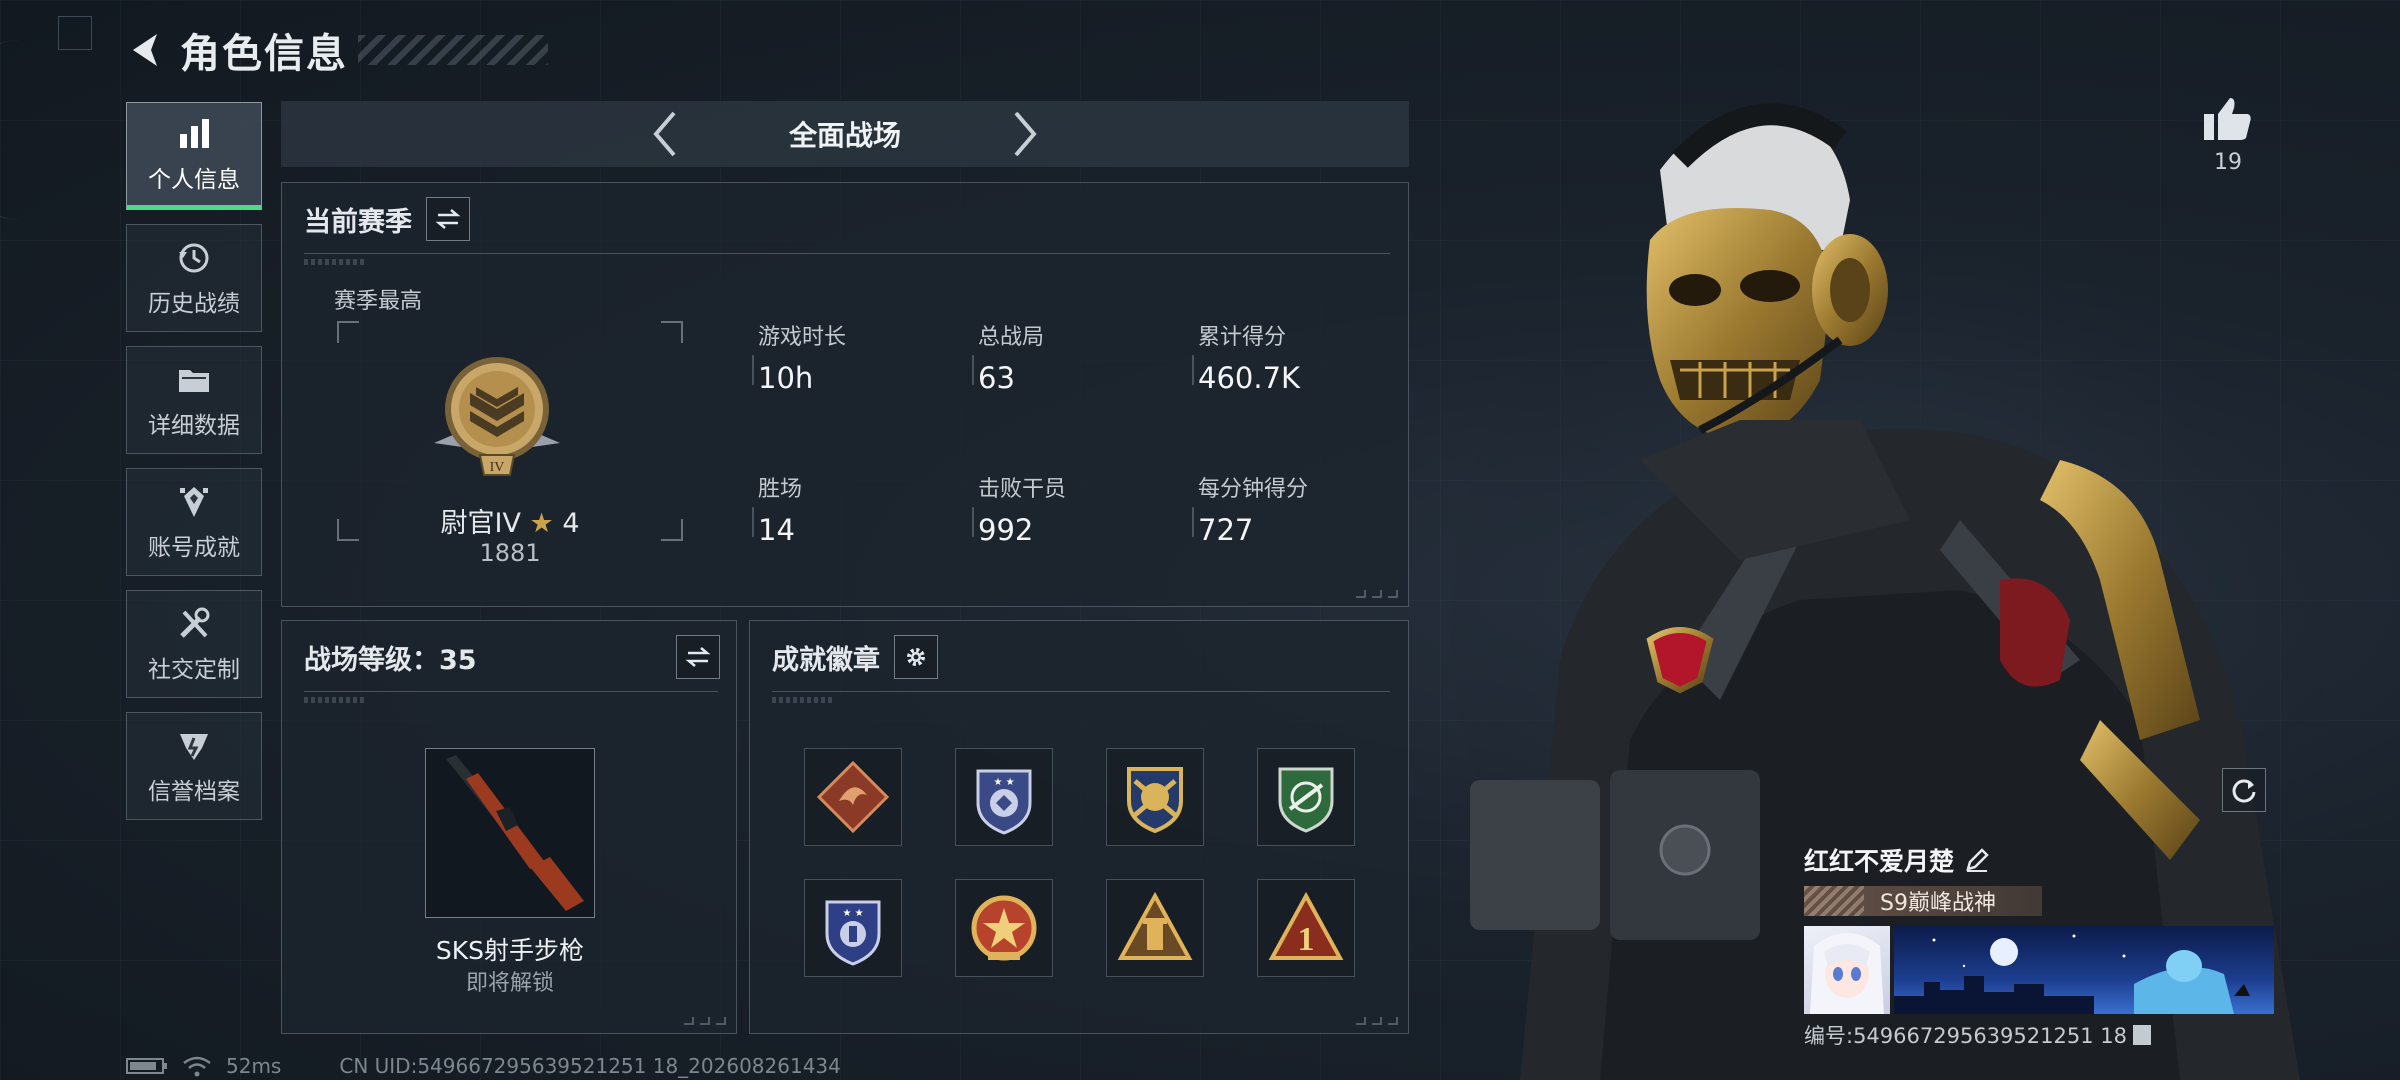 The width and height of the screenshot is (2400, 1080). I want to click on chevron-left-icon, so click(664, 134).